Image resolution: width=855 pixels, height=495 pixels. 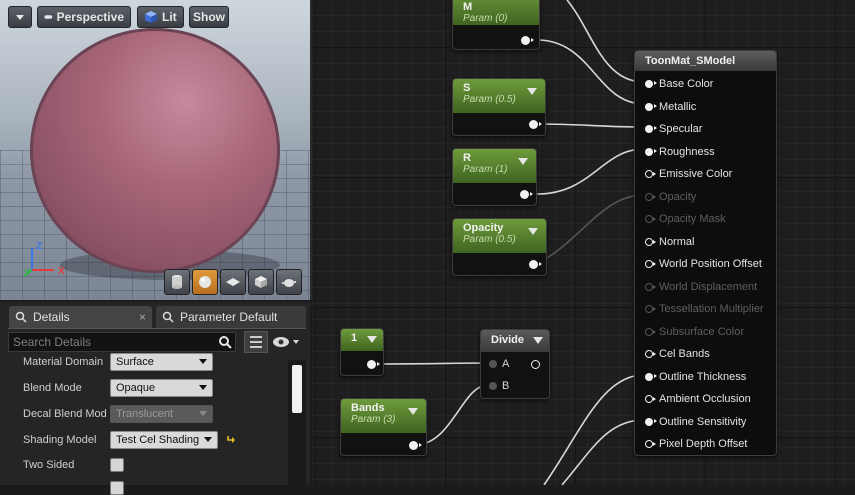 I want to click on material-input-opacity-mask: Opacity Mask, so click(x=685, y=219).